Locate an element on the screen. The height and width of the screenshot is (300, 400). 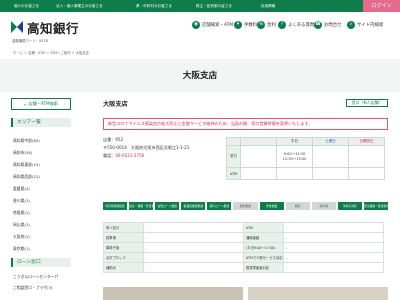
service-badge: 住宅ローン相談 is located at coordinates (167, 206).